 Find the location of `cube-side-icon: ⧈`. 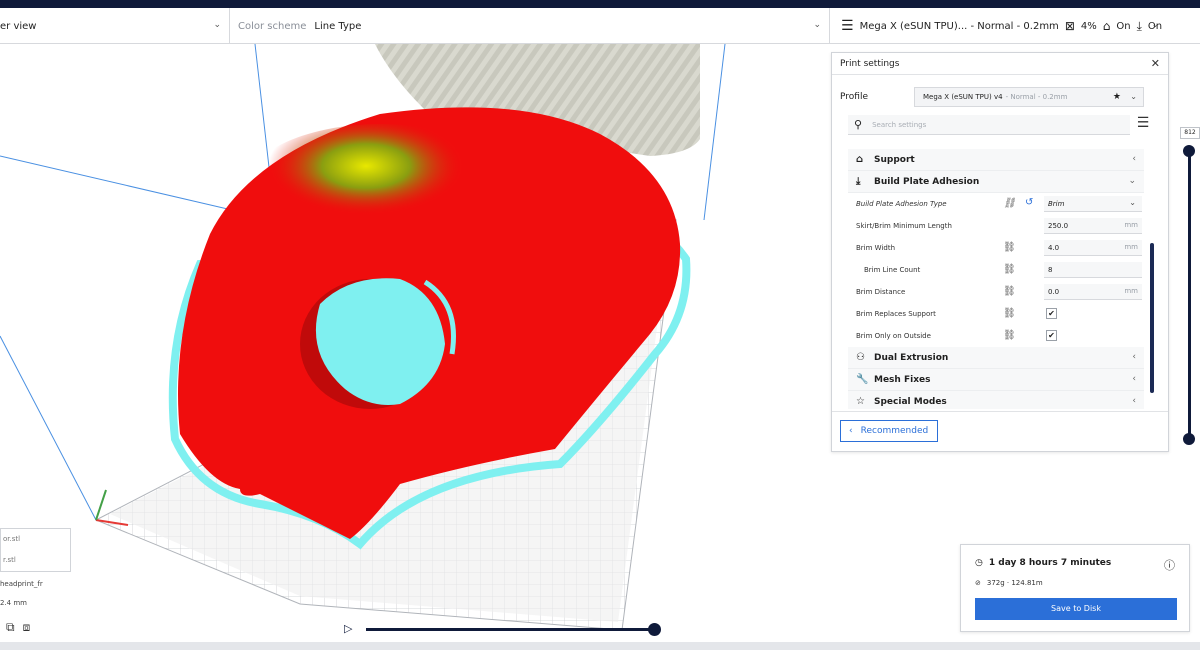

cube-side-icon: ⧈ is located at coordinates (27, 627).